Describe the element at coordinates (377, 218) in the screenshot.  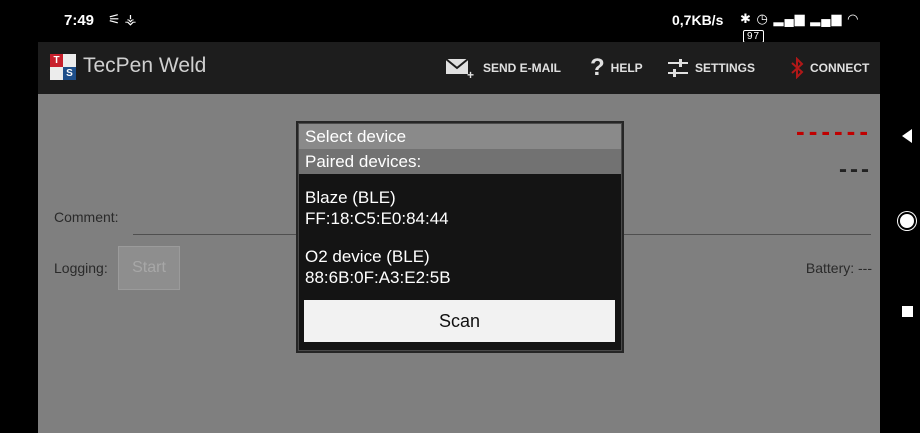
I see `device-address: FF:18:C5:E0:84:44` at that location.